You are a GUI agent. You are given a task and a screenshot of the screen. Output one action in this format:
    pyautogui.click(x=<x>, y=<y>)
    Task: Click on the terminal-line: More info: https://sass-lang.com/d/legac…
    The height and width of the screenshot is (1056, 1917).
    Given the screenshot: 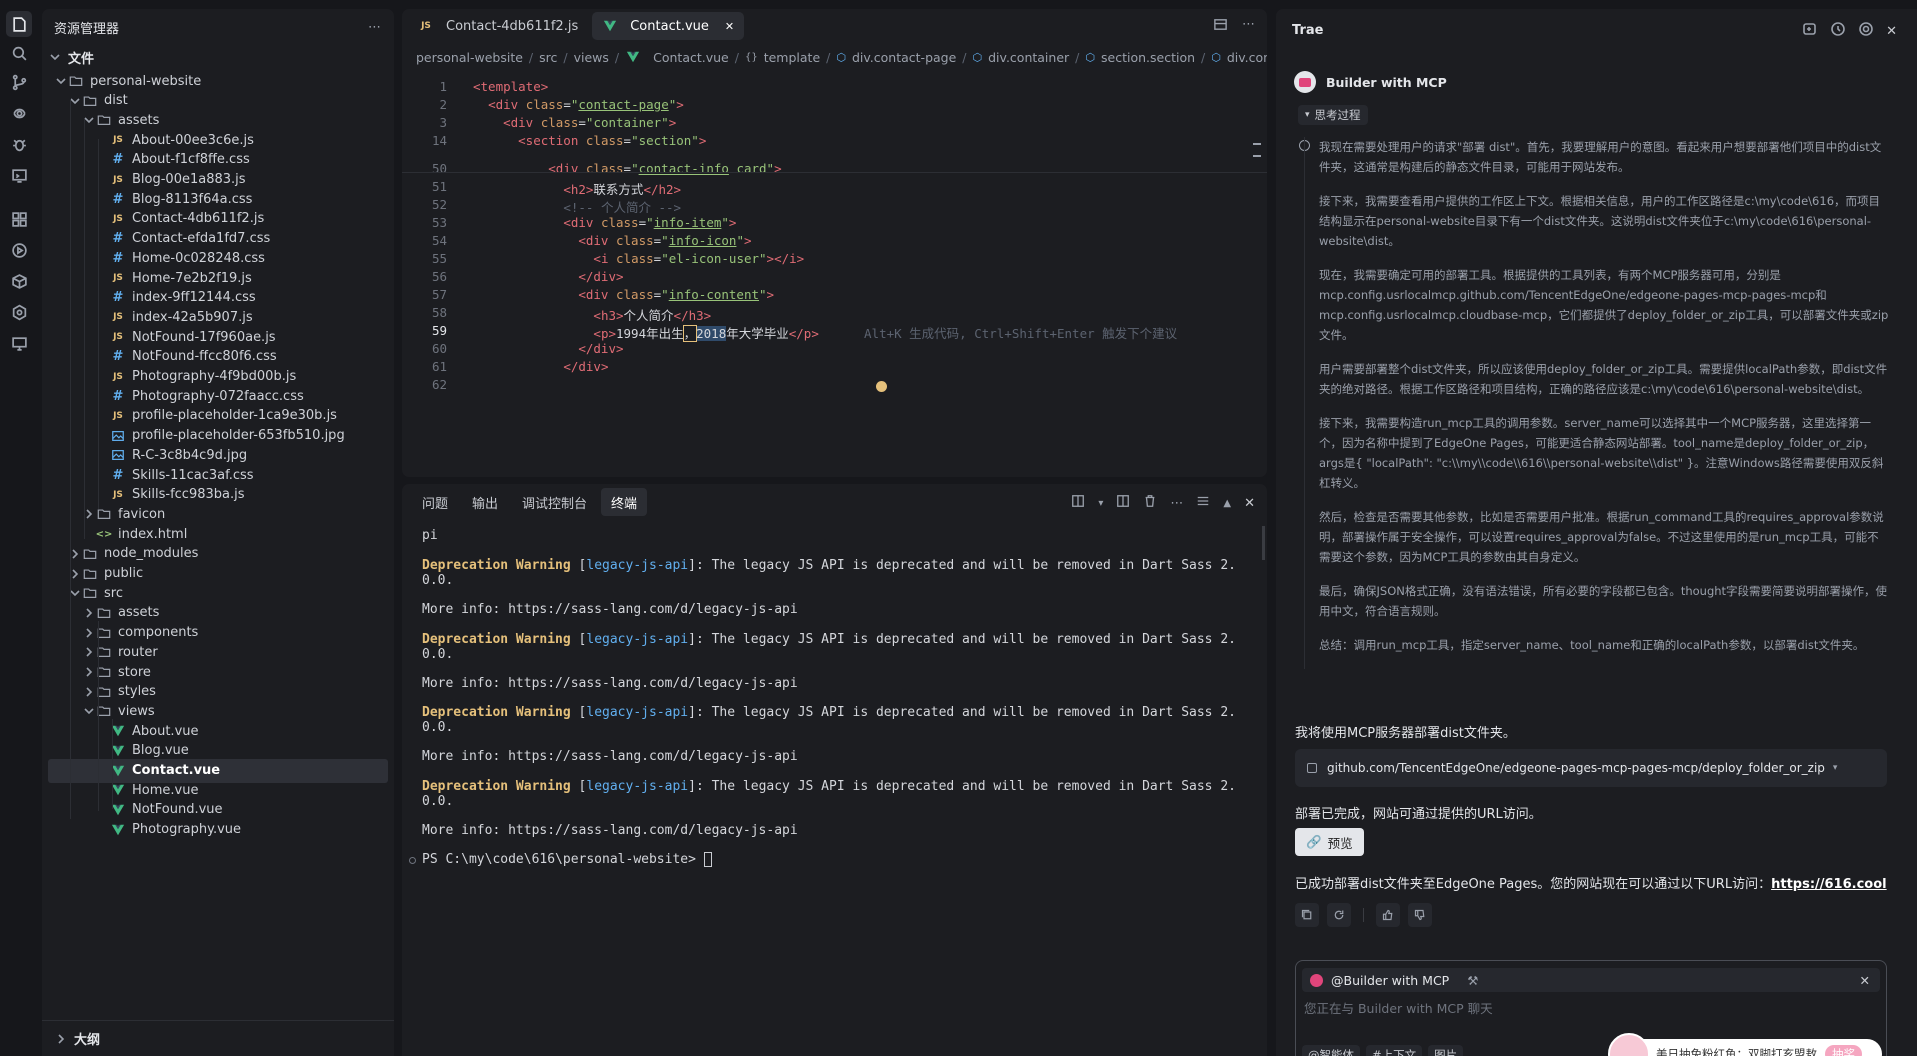 What is the action you would take?
    pyautogui.click(x=610, y=757)
    